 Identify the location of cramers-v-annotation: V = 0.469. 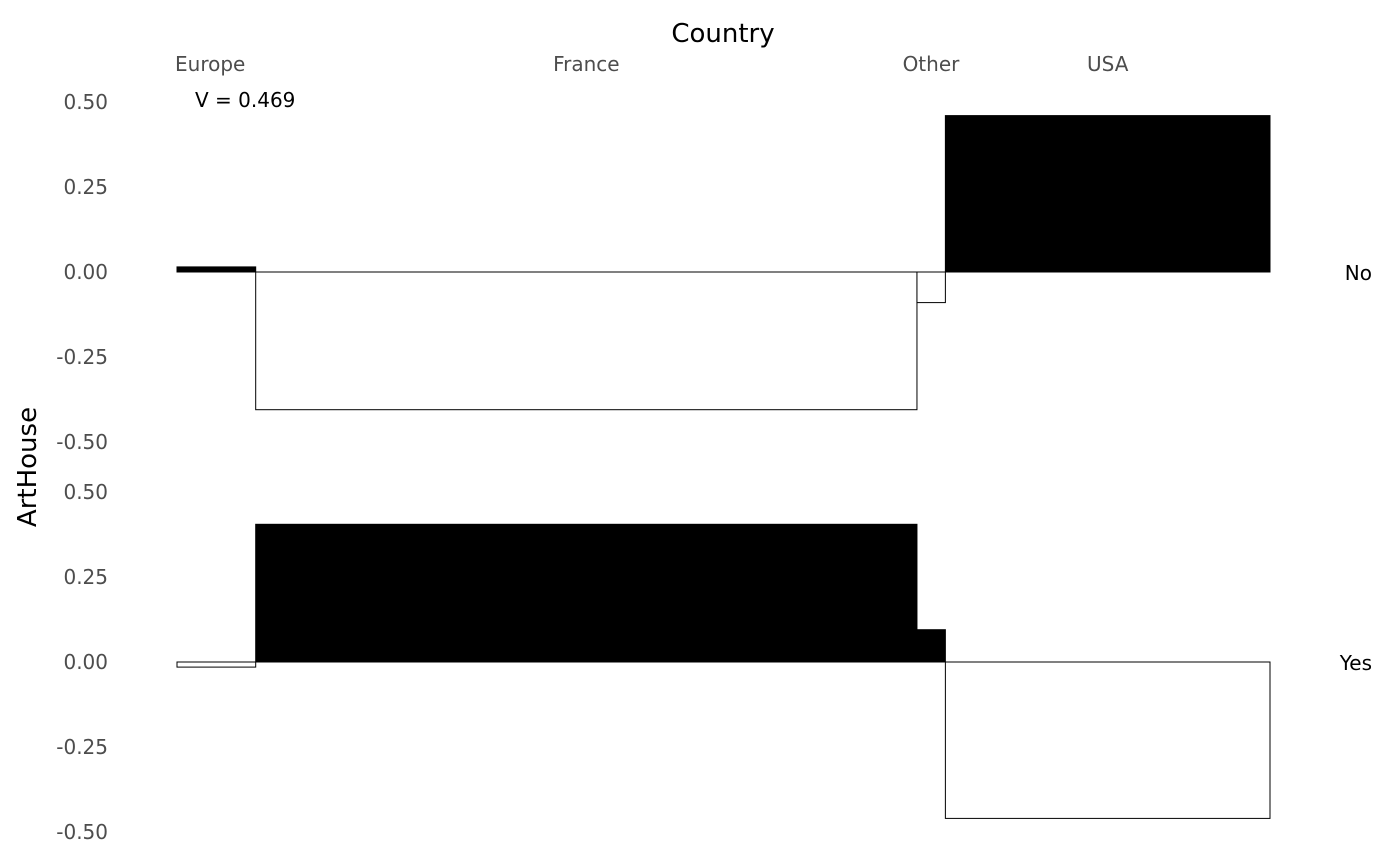
(245, 100).